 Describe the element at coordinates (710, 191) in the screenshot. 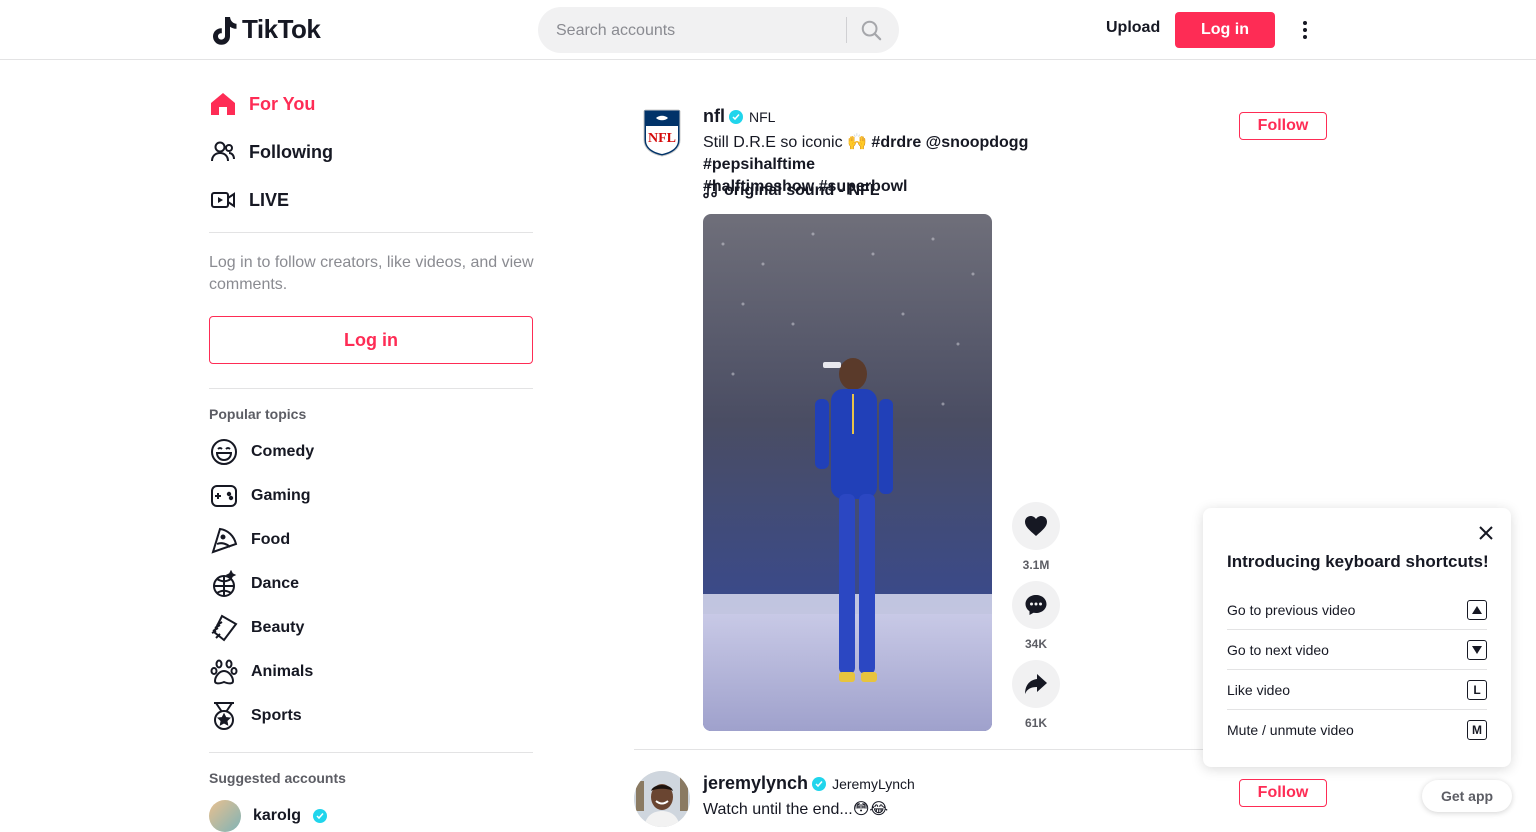

I see `music-note-icon` at that location.